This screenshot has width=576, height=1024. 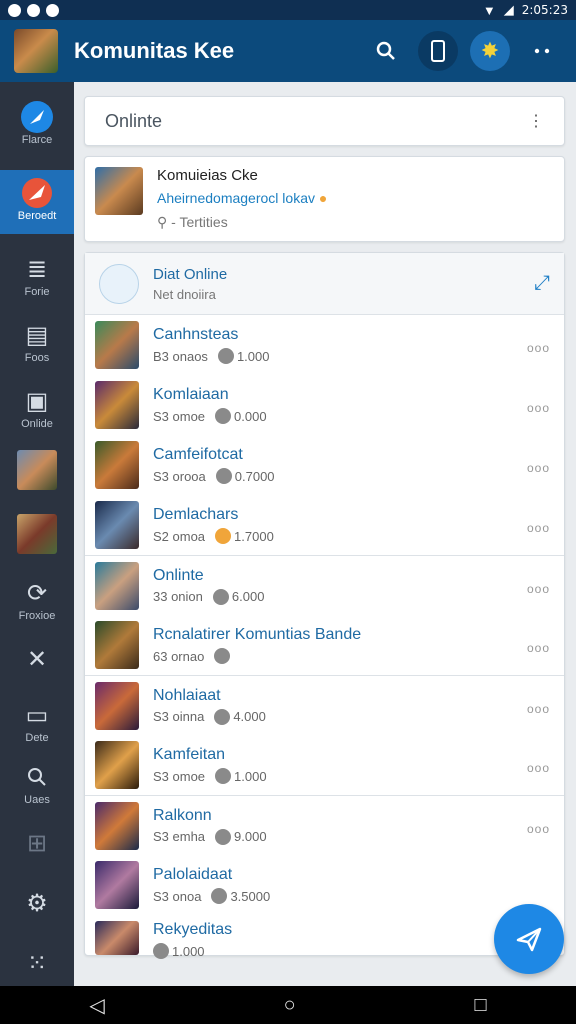 I want to click on list-header: Diat Online Net dnoiira ⤢, so click(x=324, y=284).